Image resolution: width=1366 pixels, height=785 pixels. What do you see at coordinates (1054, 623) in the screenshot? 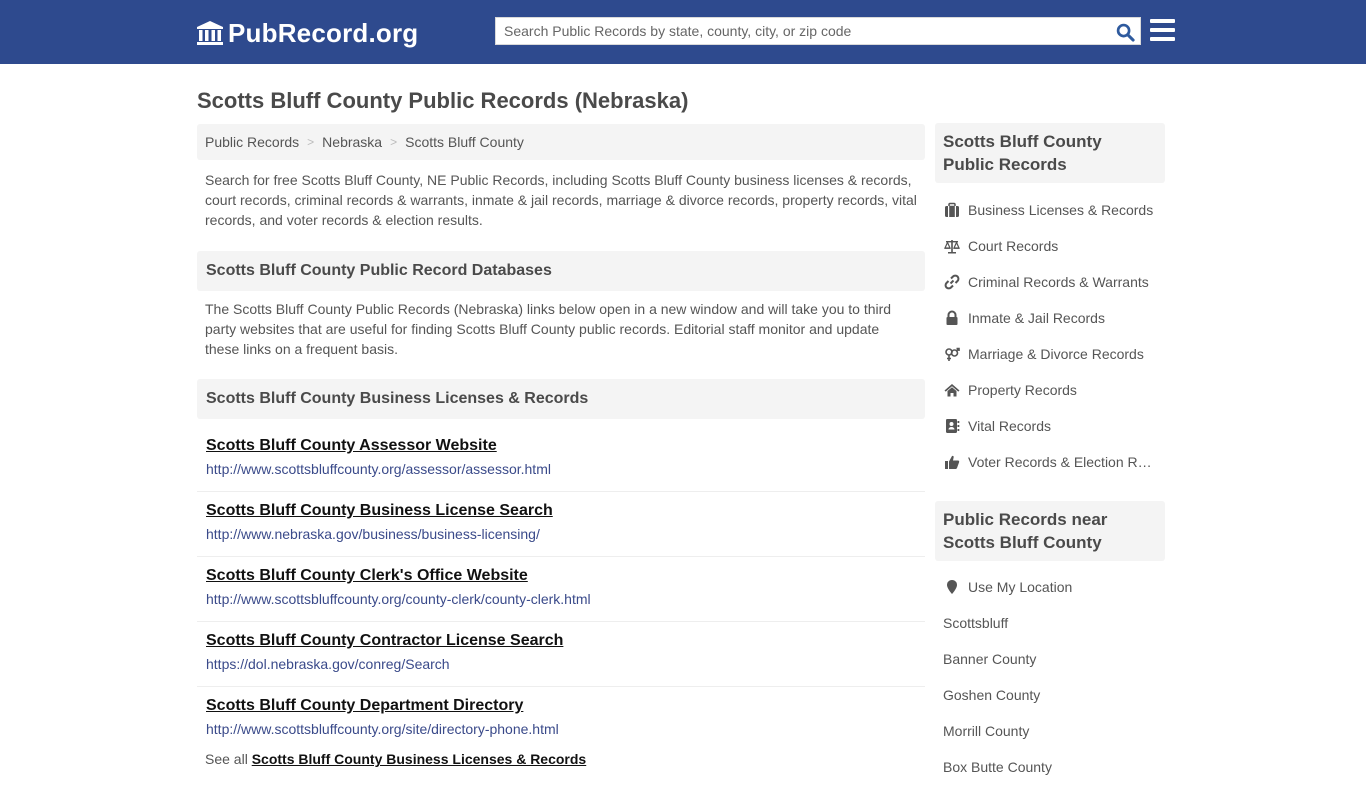
I see `nearby-item: Scottsbluff` at bounding box center [1054, 623].